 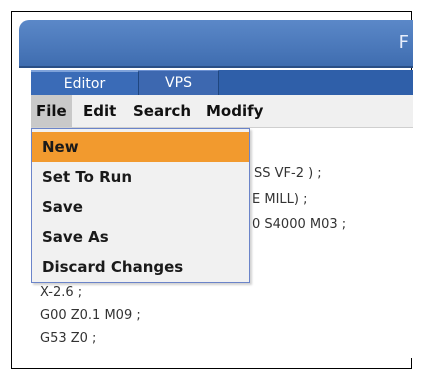 What do you see at coordinates (162, 111) in the screenshot?
I see `menu-search: Search` at bounding box center [162, 111].